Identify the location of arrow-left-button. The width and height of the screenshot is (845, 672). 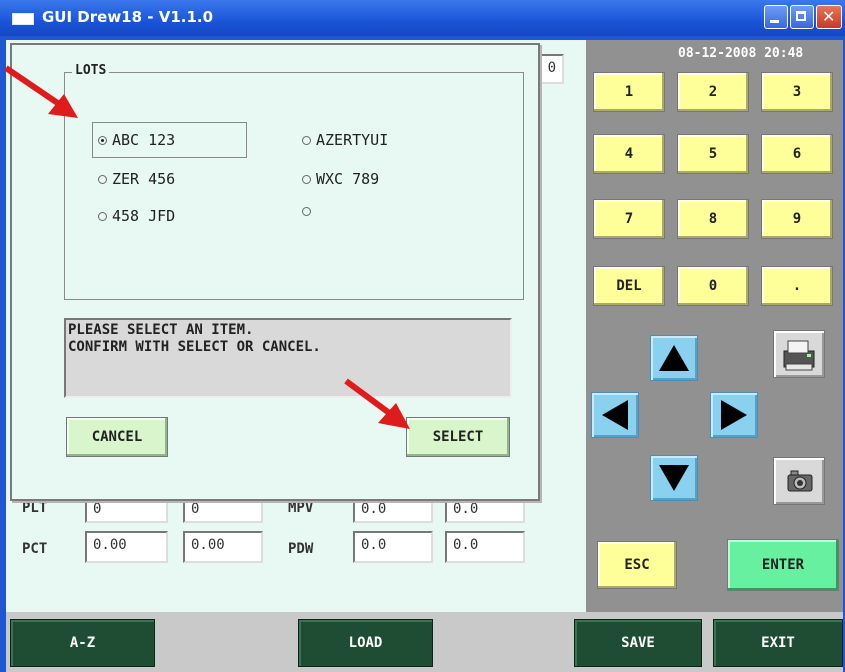
(615, 415).